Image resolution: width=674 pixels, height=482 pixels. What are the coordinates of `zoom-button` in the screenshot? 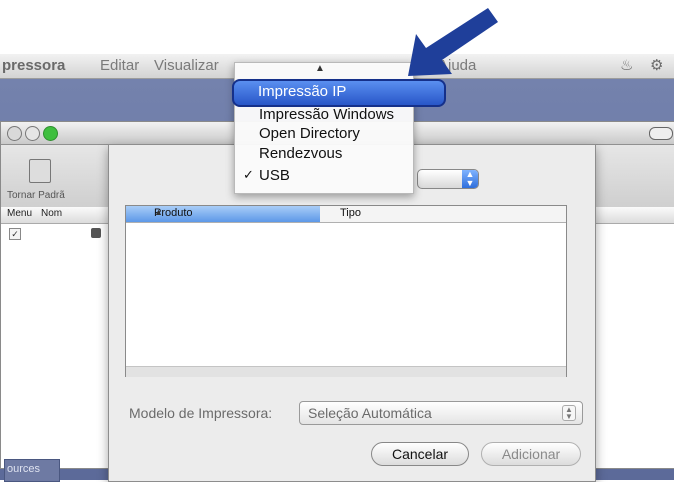 It's located at (50, 133).